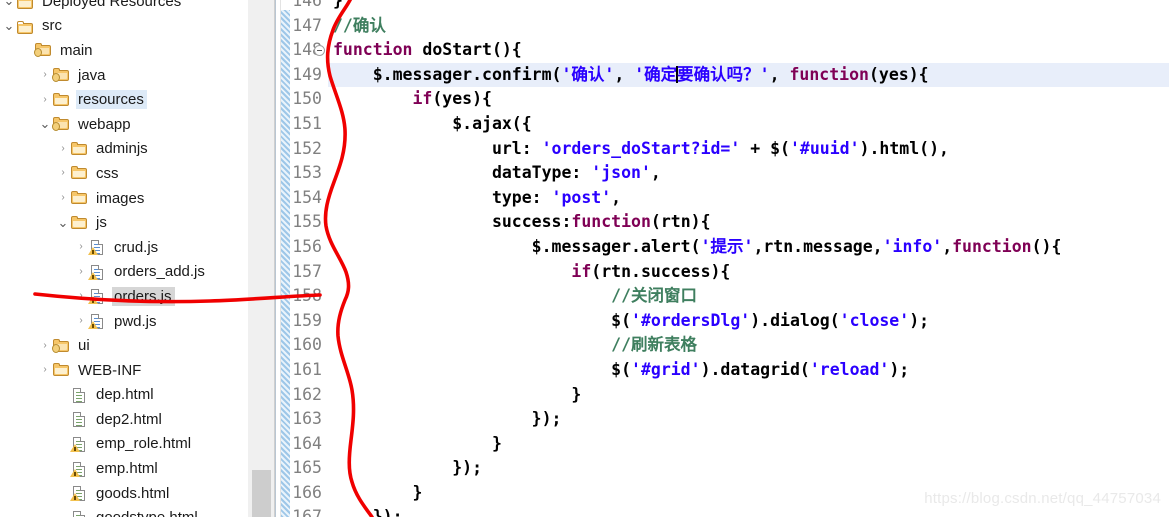  What do you see at coordinates (656, 74) in the screenshot?
I see `code-token: '确定` at bounding box center [656, 74].